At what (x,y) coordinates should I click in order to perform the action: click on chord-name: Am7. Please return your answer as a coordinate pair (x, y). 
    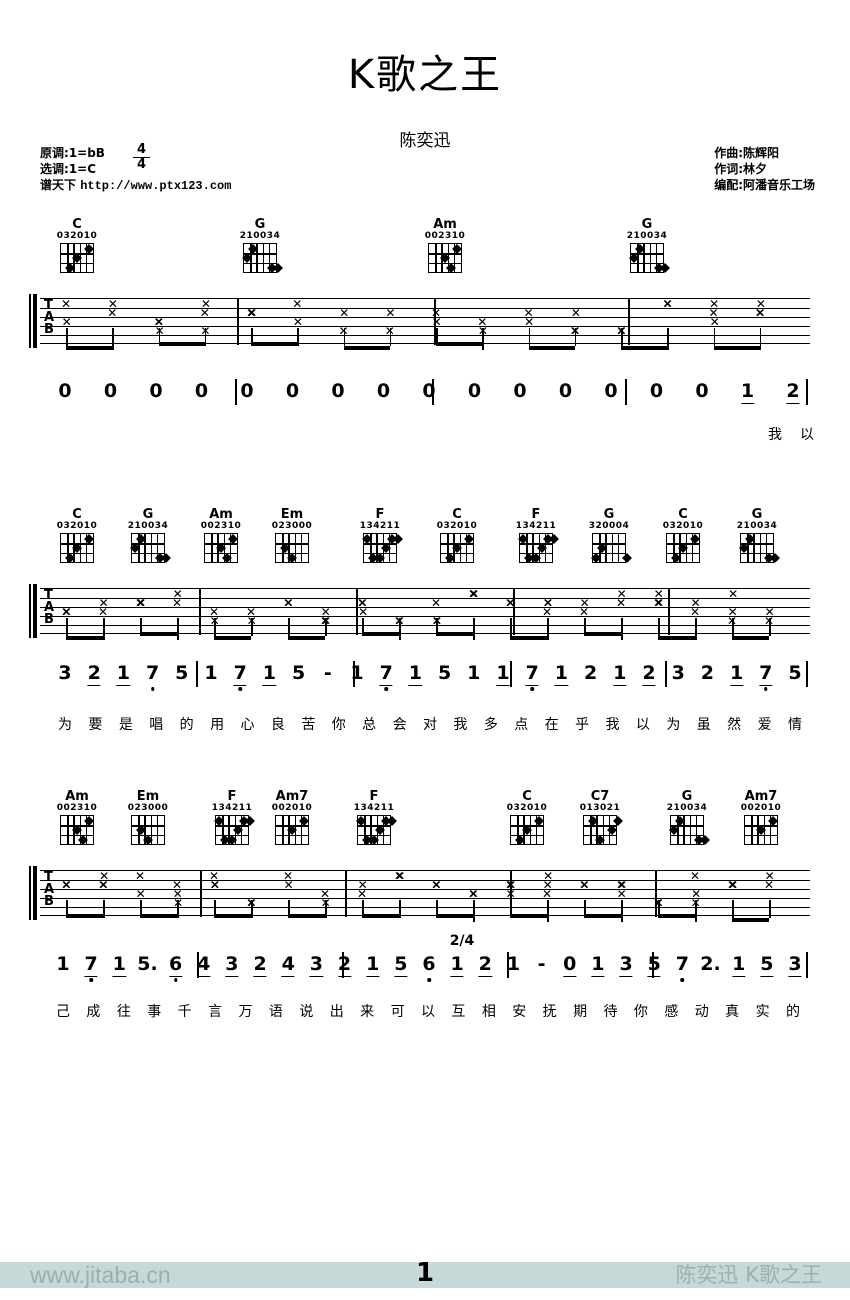
    Looking at the image, I should click on (761, 796).